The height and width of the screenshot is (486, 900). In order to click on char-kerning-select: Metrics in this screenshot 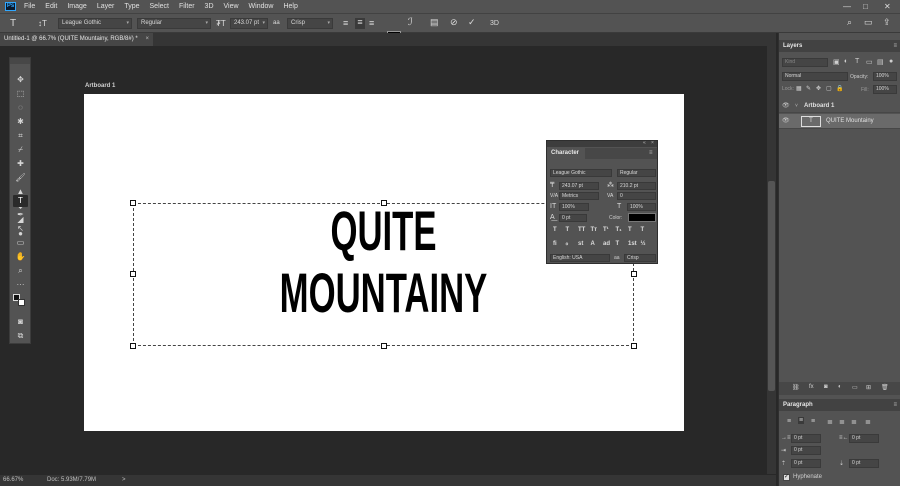, I will do `click(579, 196)`.